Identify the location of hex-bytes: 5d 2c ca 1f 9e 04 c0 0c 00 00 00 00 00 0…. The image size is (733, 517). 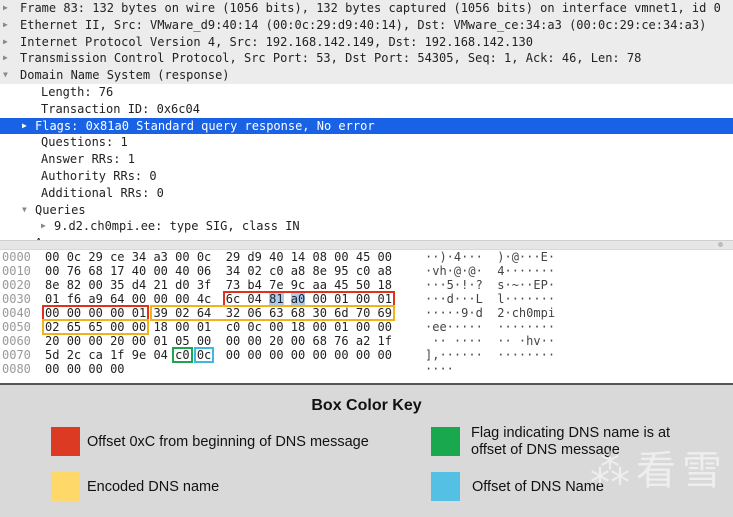
(218, 355).